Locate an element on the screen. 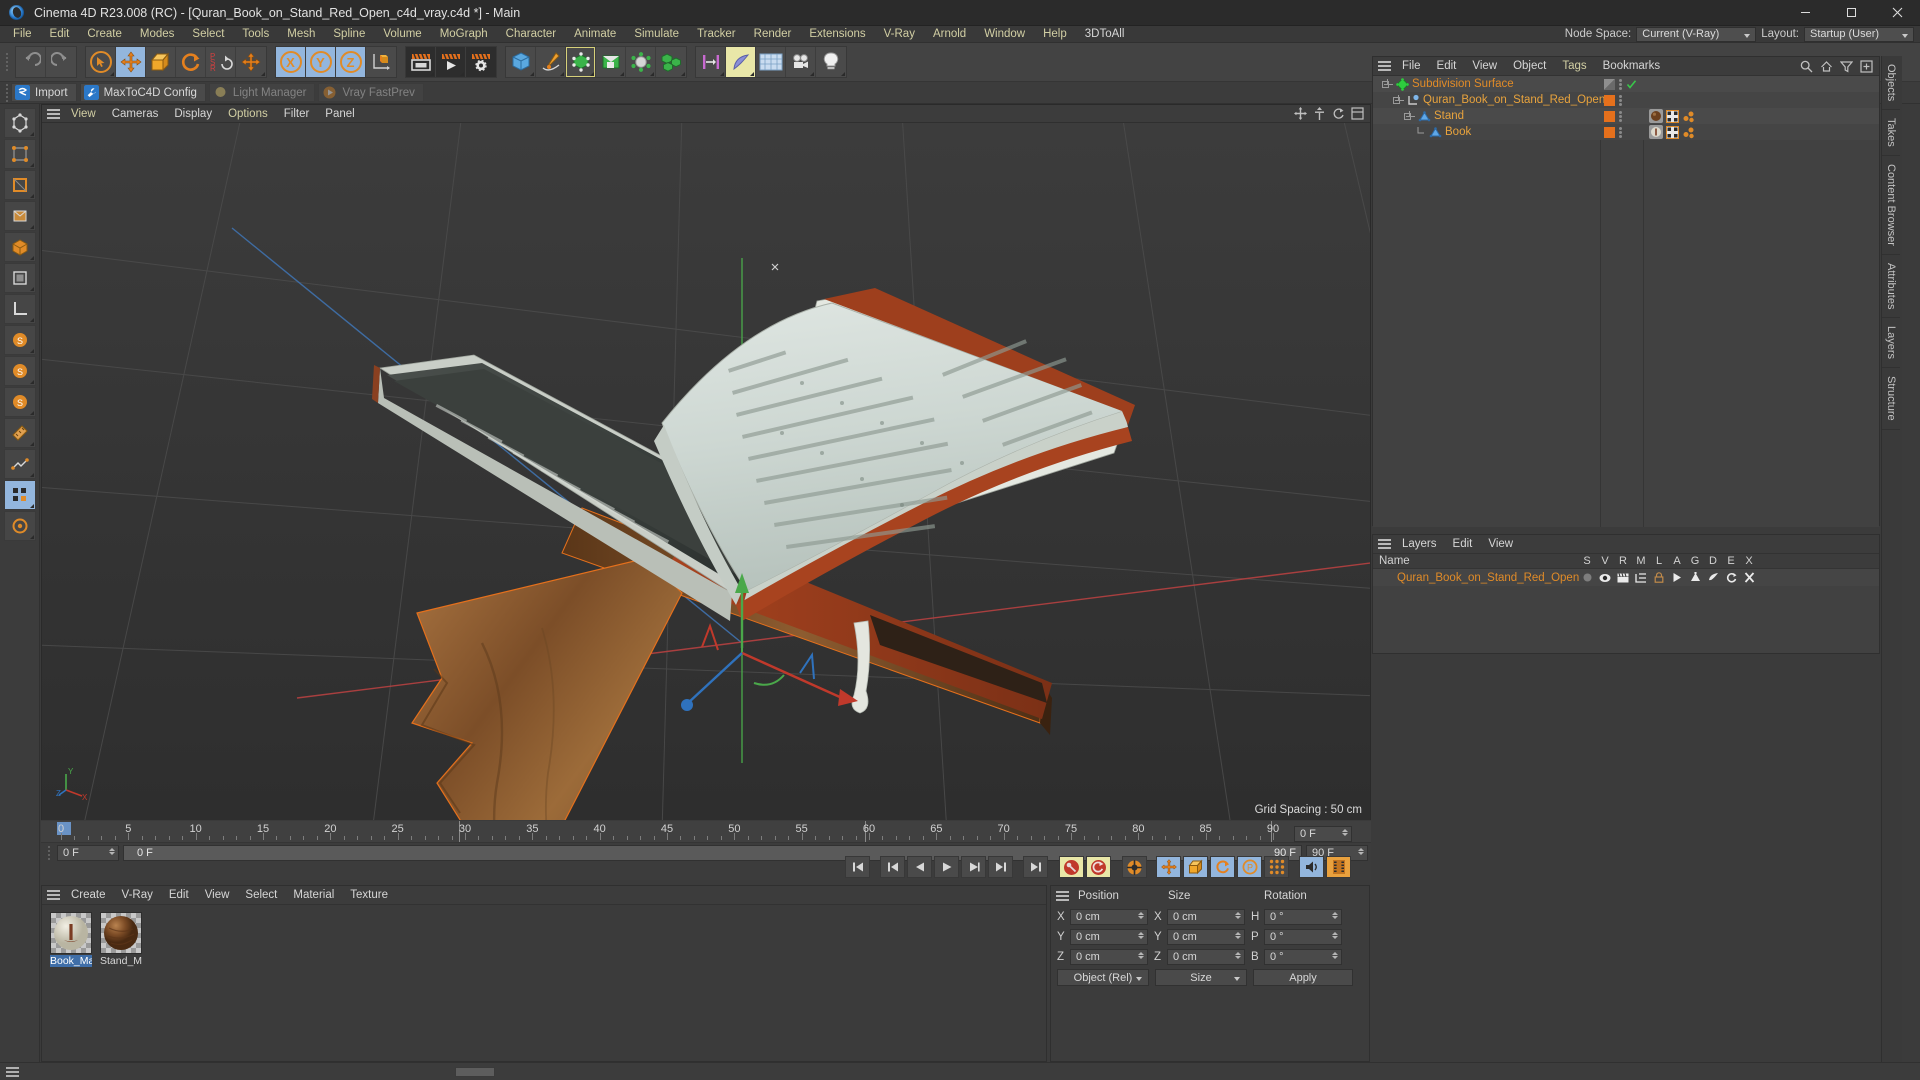 Image resolution: width=1920 pixels, height=1080 pixels. add-deformer-bend-button is located at coordinates (741, 62).